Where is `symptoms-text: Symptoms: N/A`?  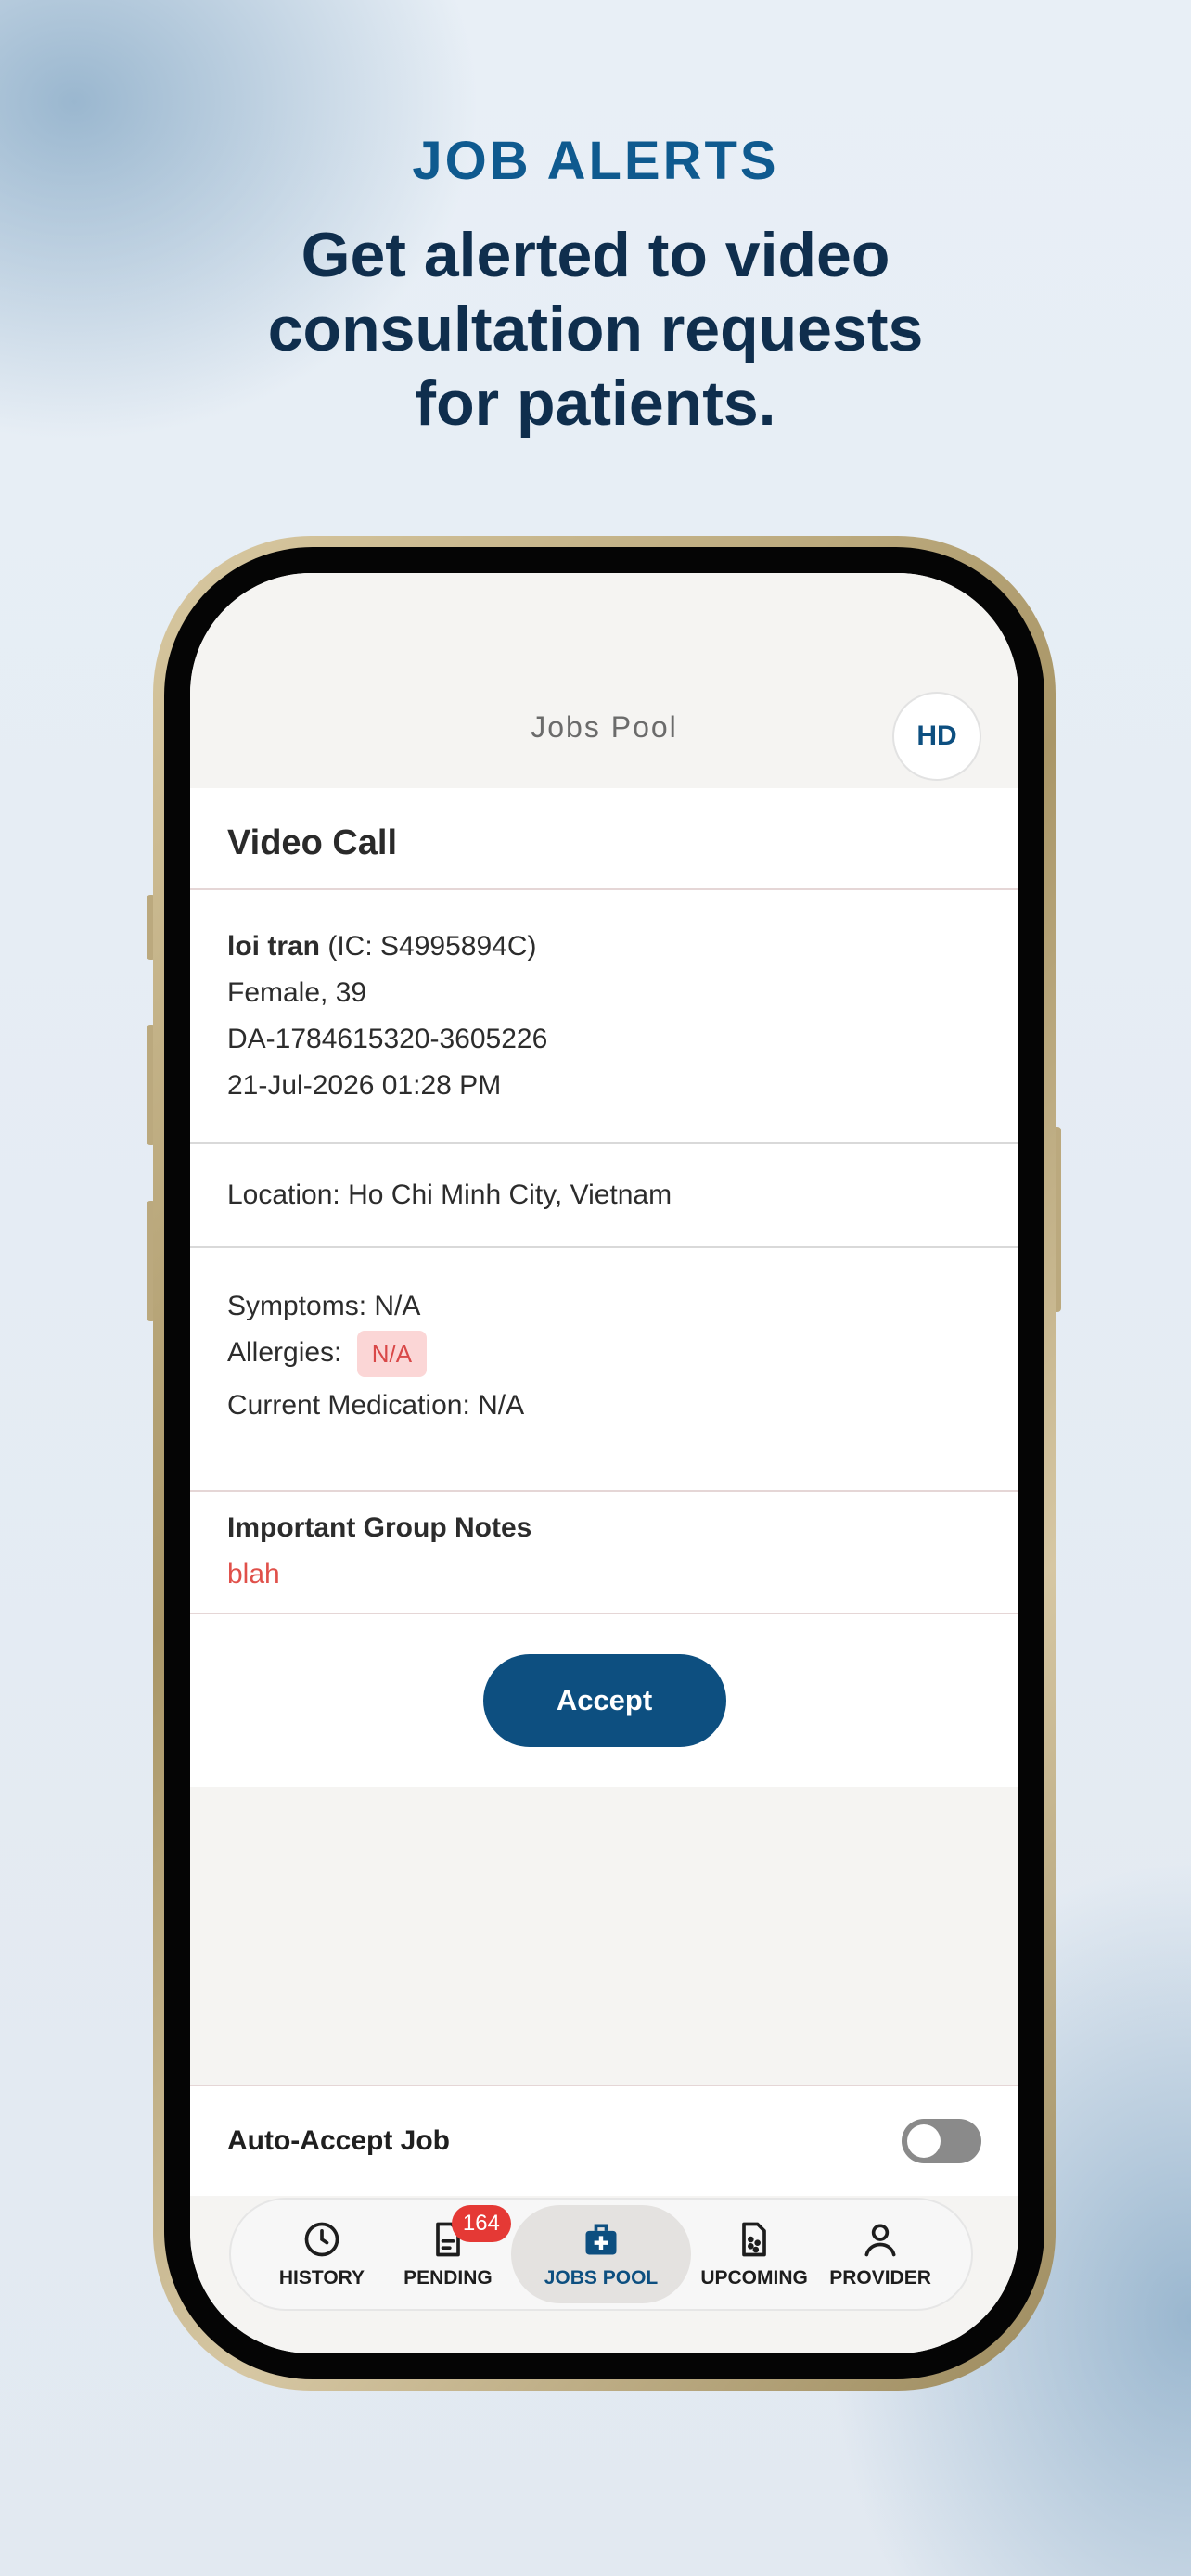 symptoms-text: Symptoms: N/A is located at coordinates (324, 1306).